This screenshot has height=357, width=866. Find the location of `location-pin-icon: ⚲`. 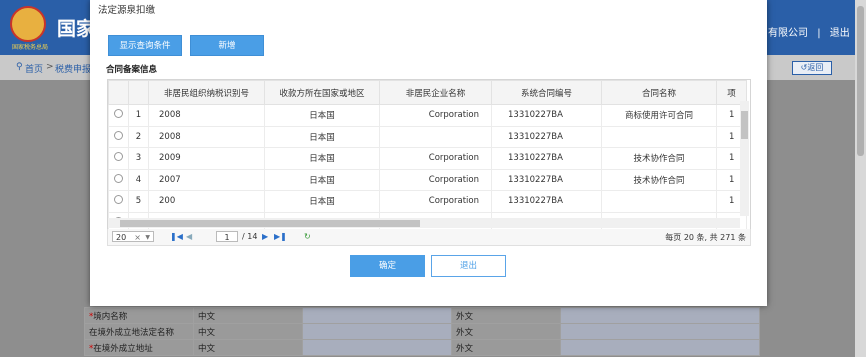

location-pin-icon: ⚲ is located at coordinates (19, 67).